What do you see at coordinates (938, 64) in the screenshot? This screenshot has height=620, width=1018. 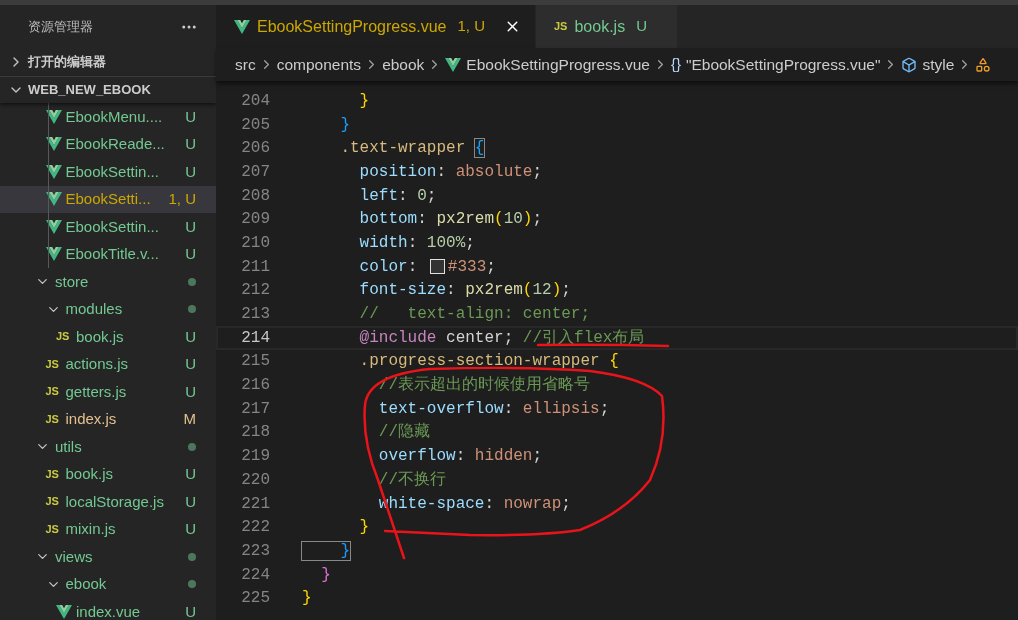 I see `breadcrumb-item: style` at bounding box center [938, 64].